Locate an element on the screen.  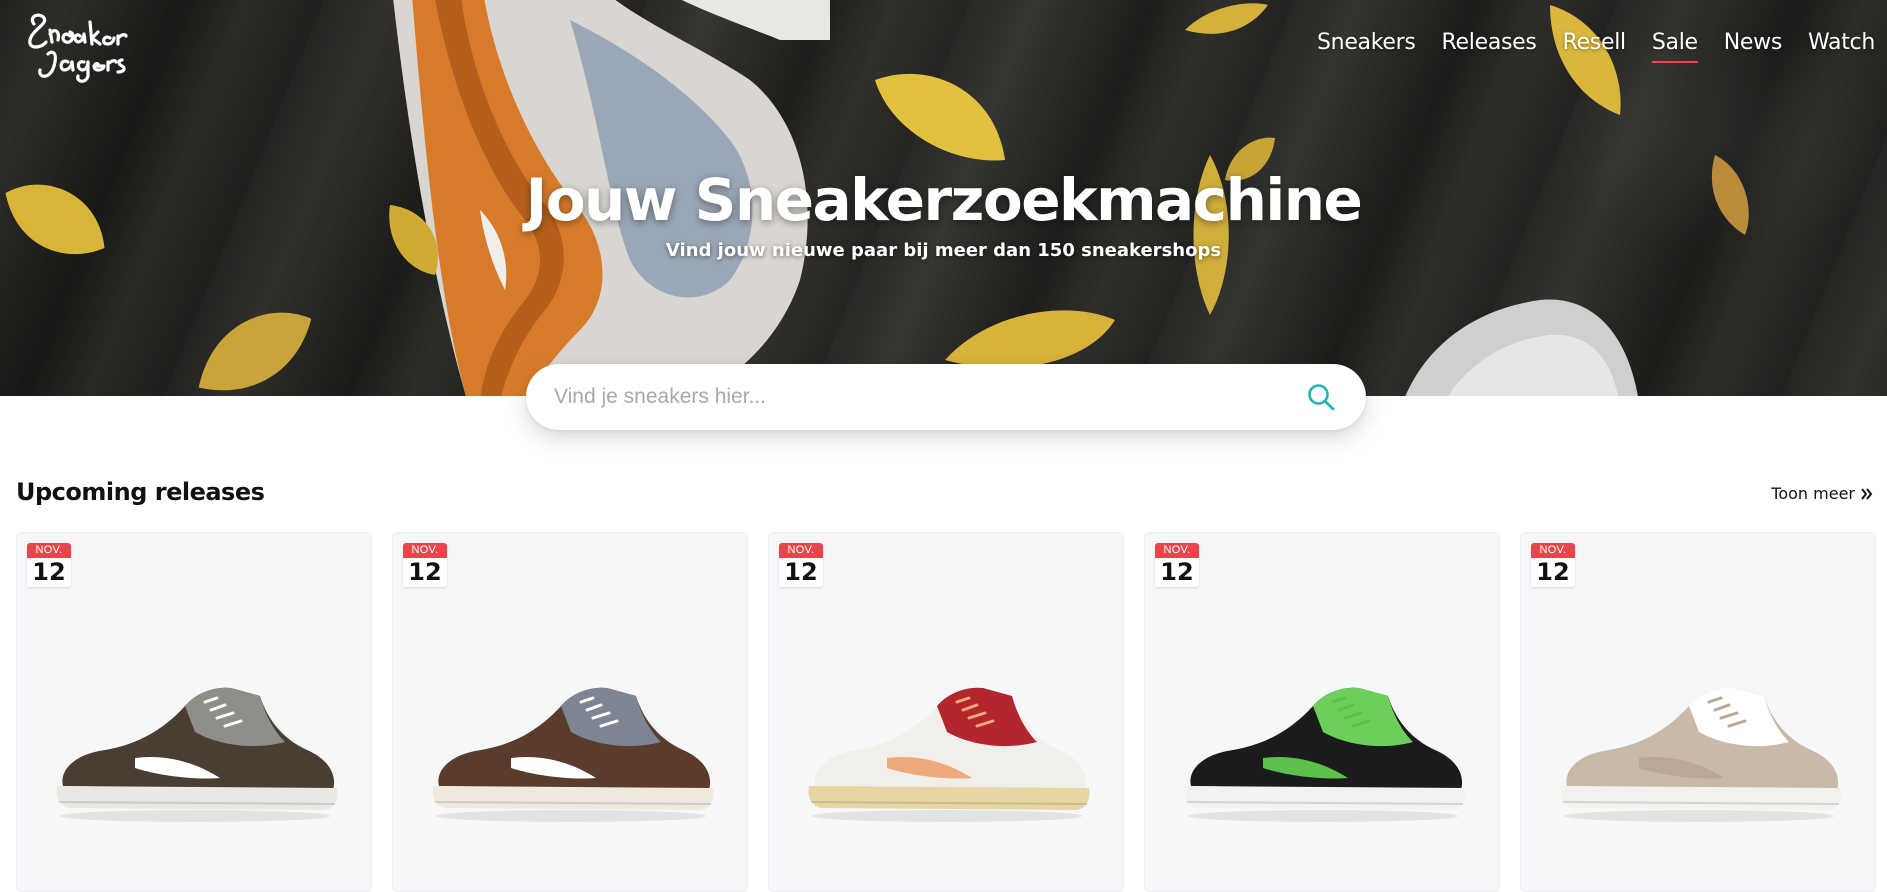
search-icon is located at coordinates (1321, 397).